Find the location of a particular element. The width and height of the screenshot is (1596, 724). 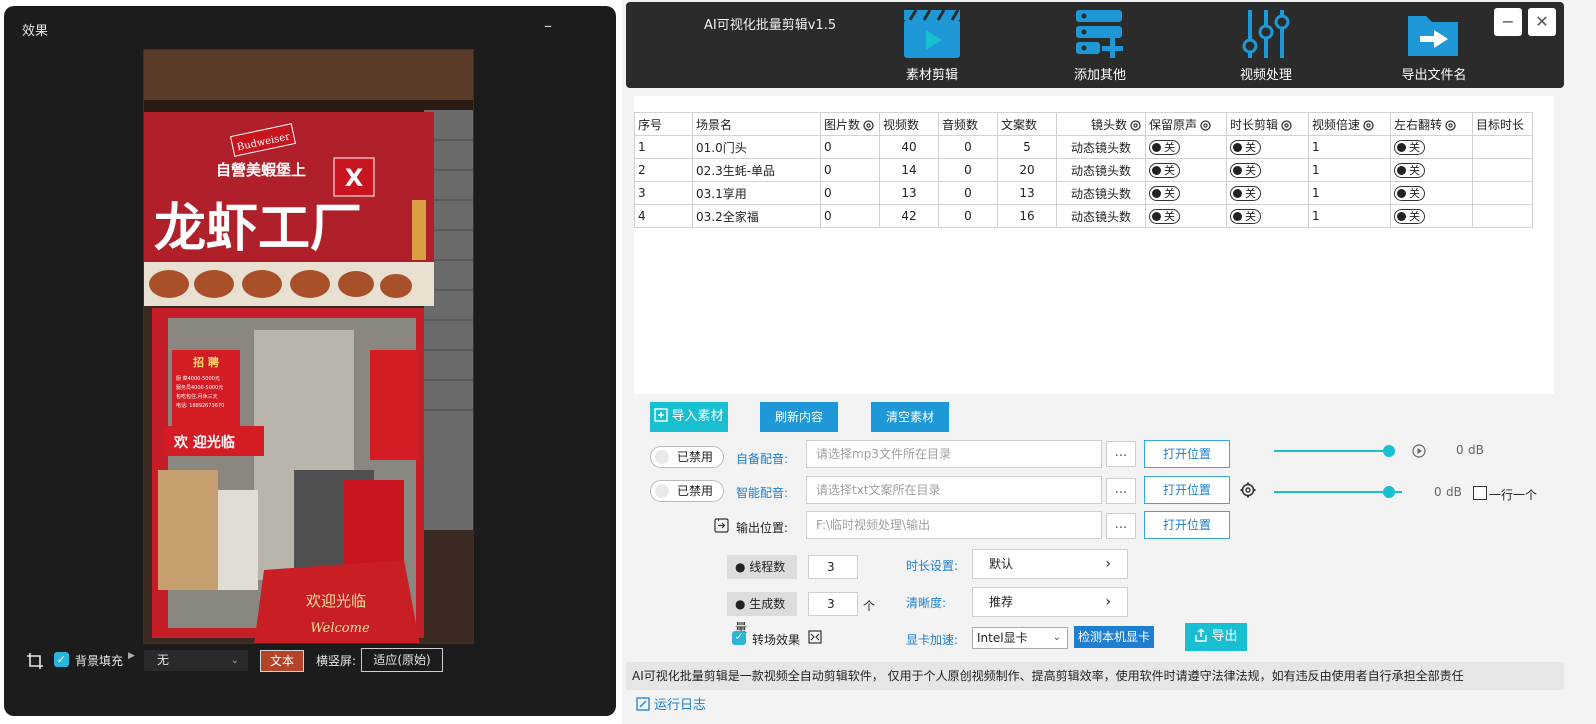

table-row: 2 02.3生蚝-单品 0 14 0 20 动态镜头数 关 关 1 关 is located at coordinates (1083, 170).